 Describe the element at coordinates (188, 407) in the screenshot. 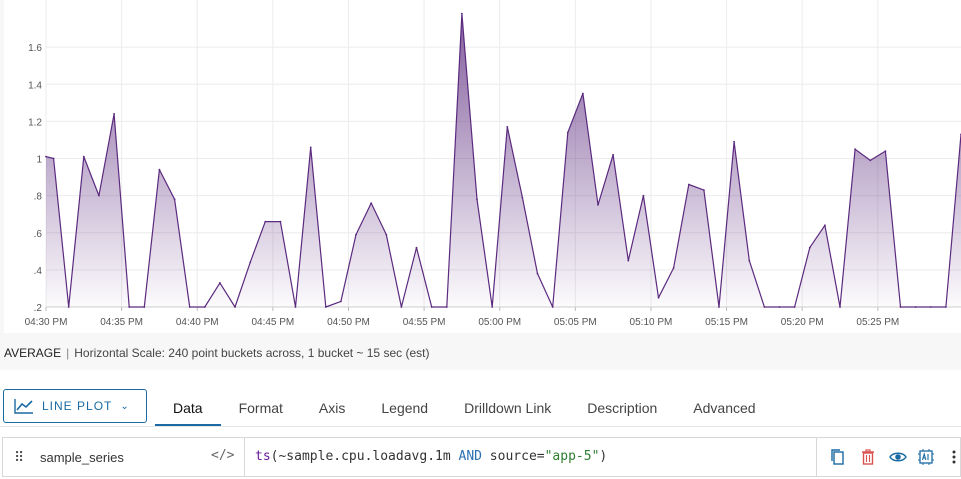

I see `tab-data: Data` at that location.